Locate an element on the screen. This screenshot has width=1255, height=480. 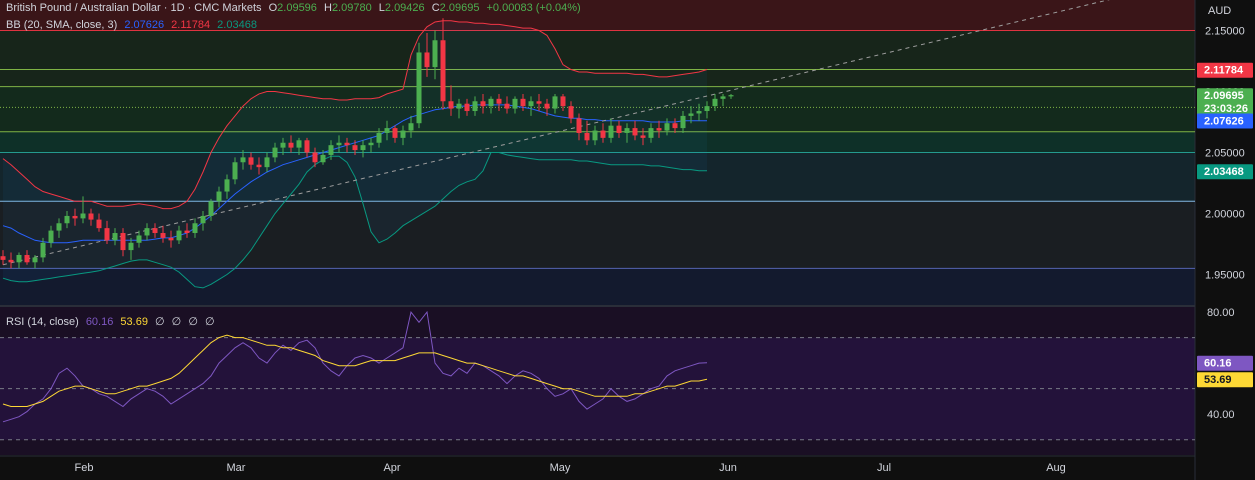
low-label: L is located at coordinates (381, 8).